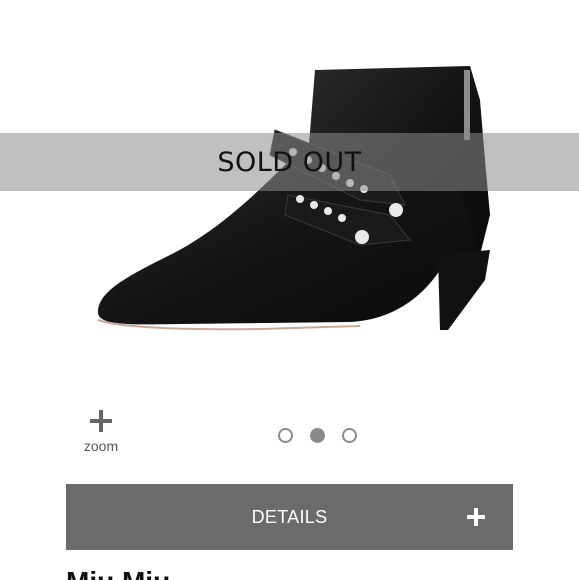 Image resolution: width=579 pixels, height=580 pixels. I want to click on details-label: DETAILS, so click(289, 516).